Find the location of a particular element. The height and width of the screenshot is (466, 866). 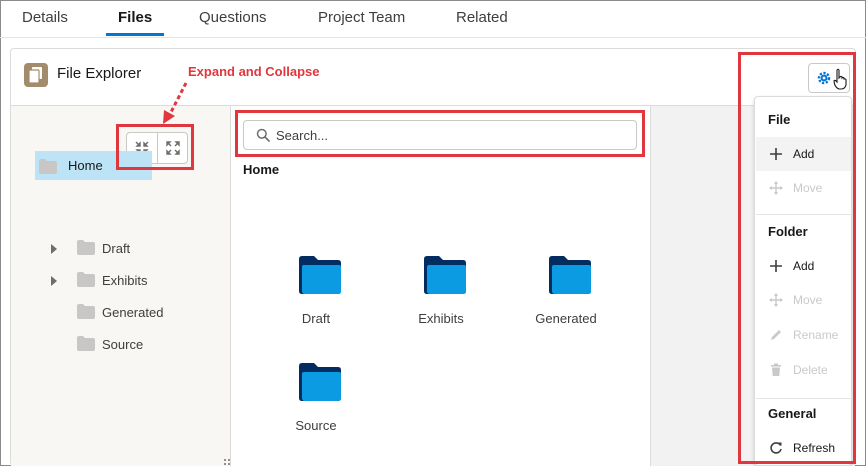

file-explorer-icon is located at coordinates (36, 75).